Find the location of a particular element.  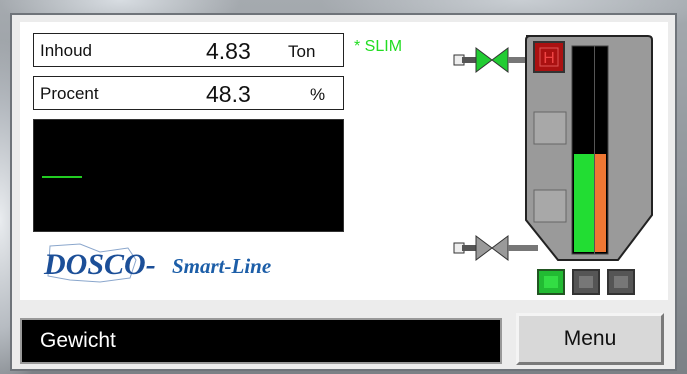

level-bar-right is located at coordinates (600, 203).